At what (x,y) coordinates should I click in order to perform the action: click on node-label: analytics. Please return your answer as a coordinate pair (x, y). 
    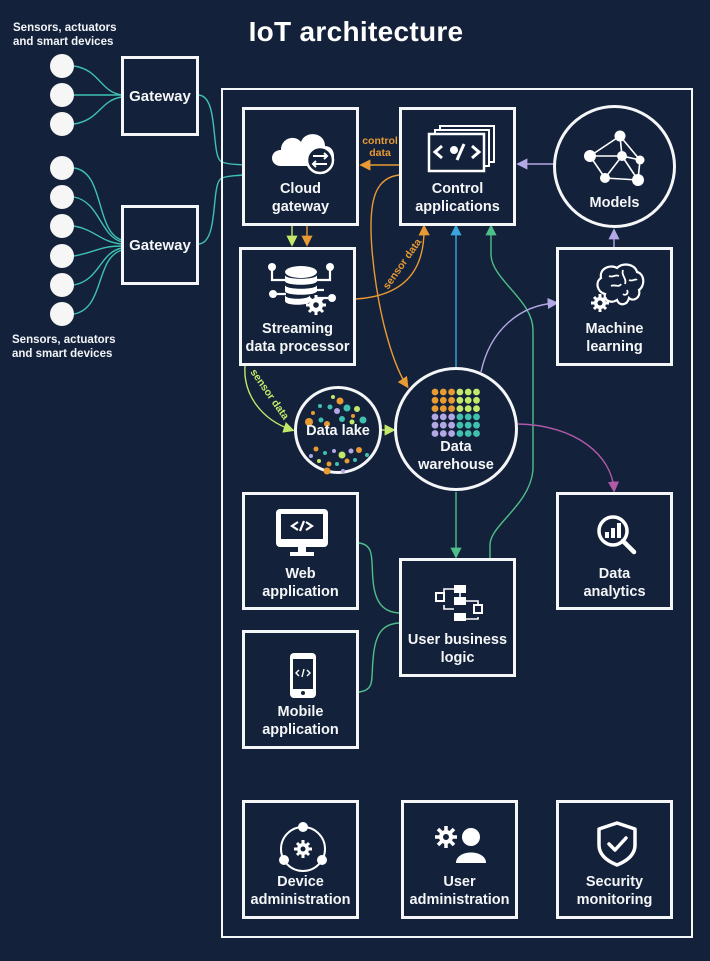
    Looking at the image, I should click on (614, 592).